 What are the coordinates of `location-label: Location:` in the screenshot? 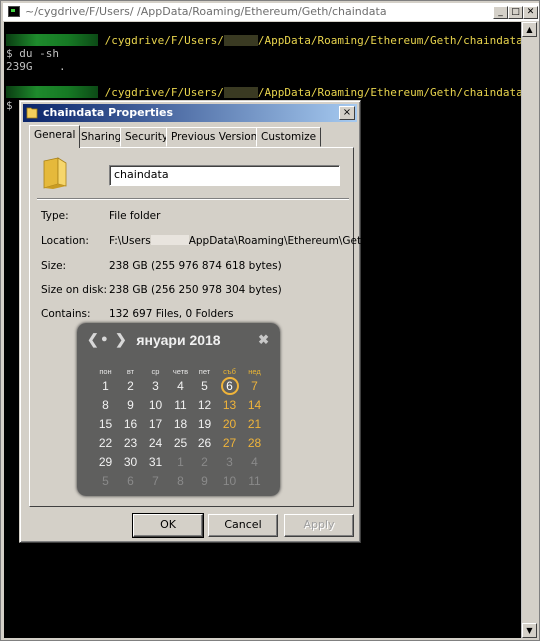 It's located at (65, 241).